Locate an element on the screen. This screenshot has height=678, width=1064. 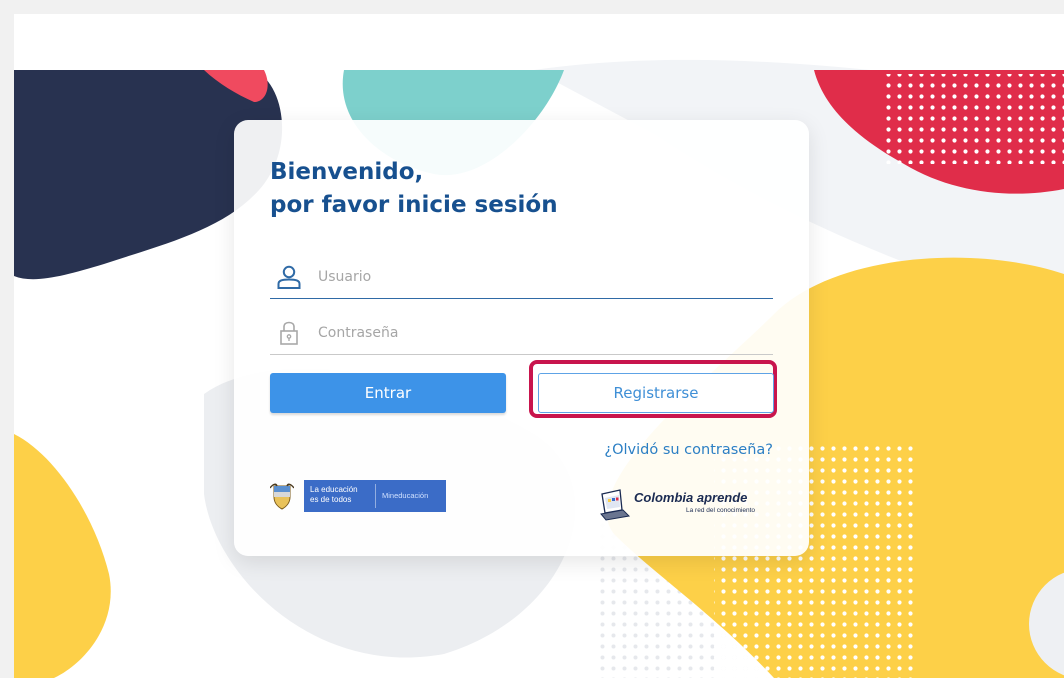
title-line-1: Bienvenido, is located at coordinates (347, 172).